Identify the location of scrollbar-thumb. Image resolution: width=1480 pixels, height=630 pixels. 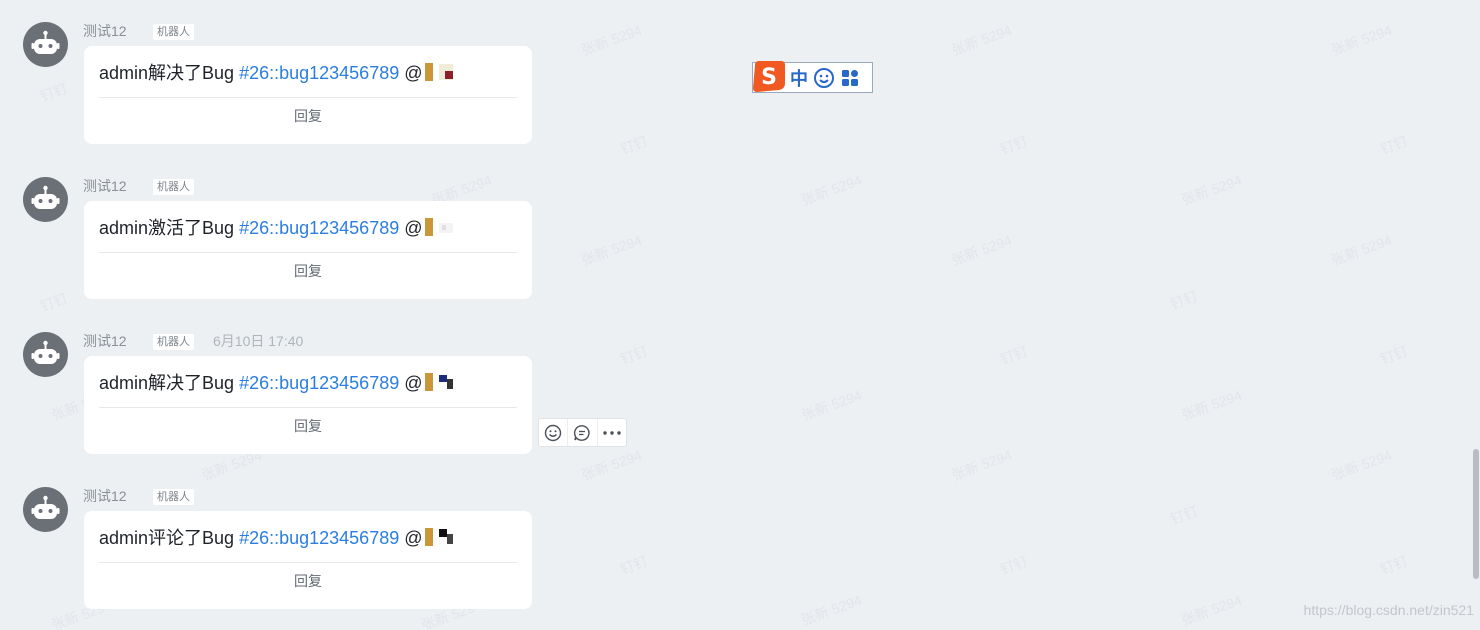
(1476, 514).